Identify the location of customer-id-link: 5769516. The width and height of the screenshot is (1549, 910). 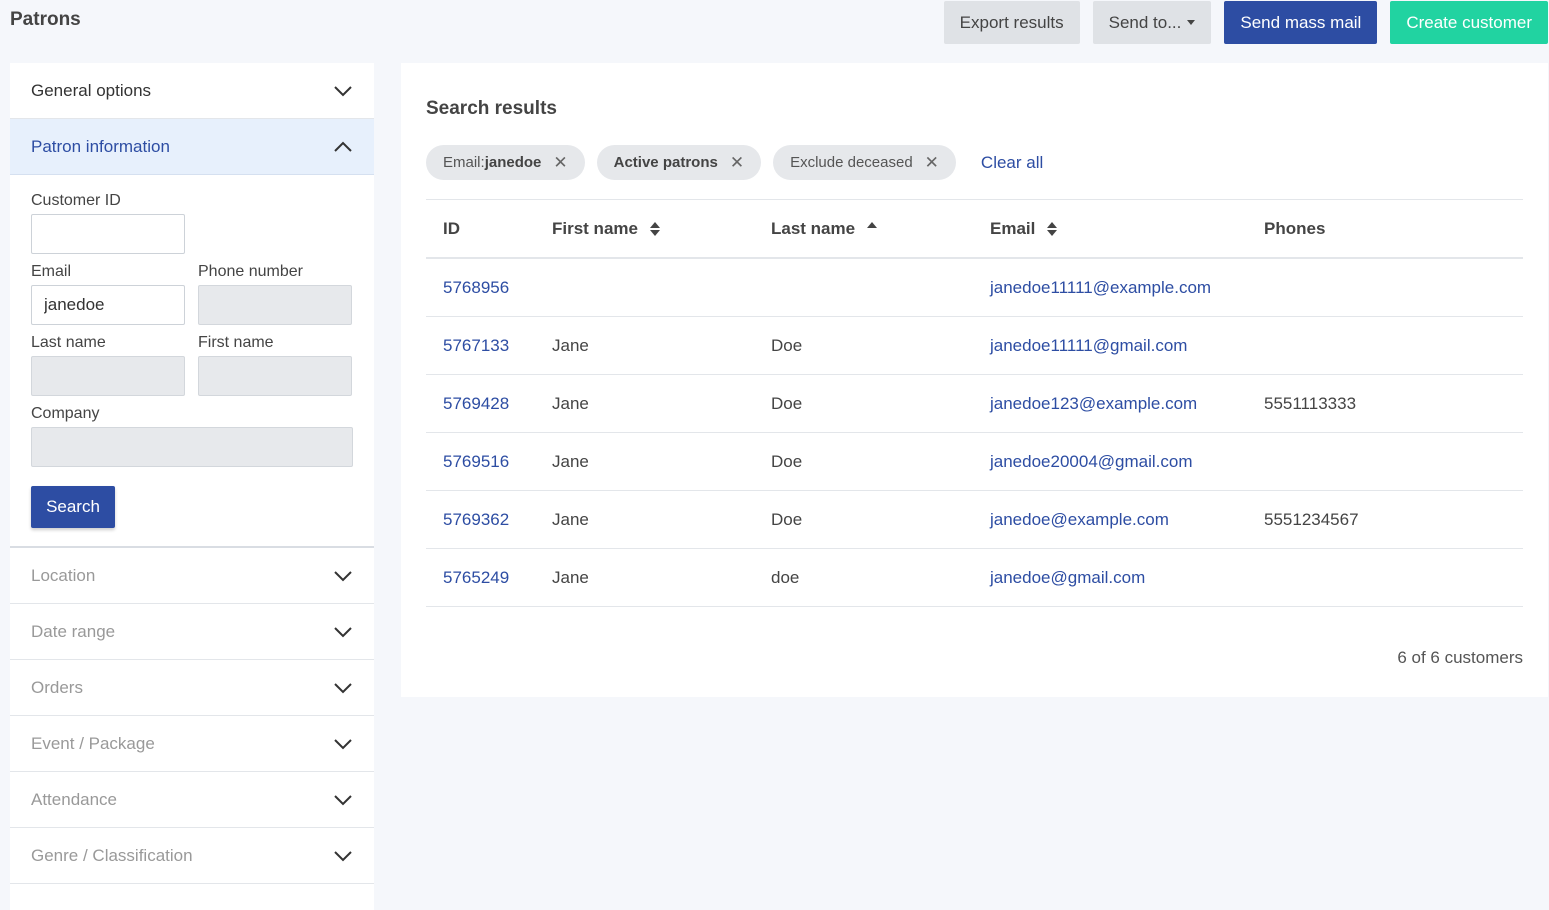
(489, 462).